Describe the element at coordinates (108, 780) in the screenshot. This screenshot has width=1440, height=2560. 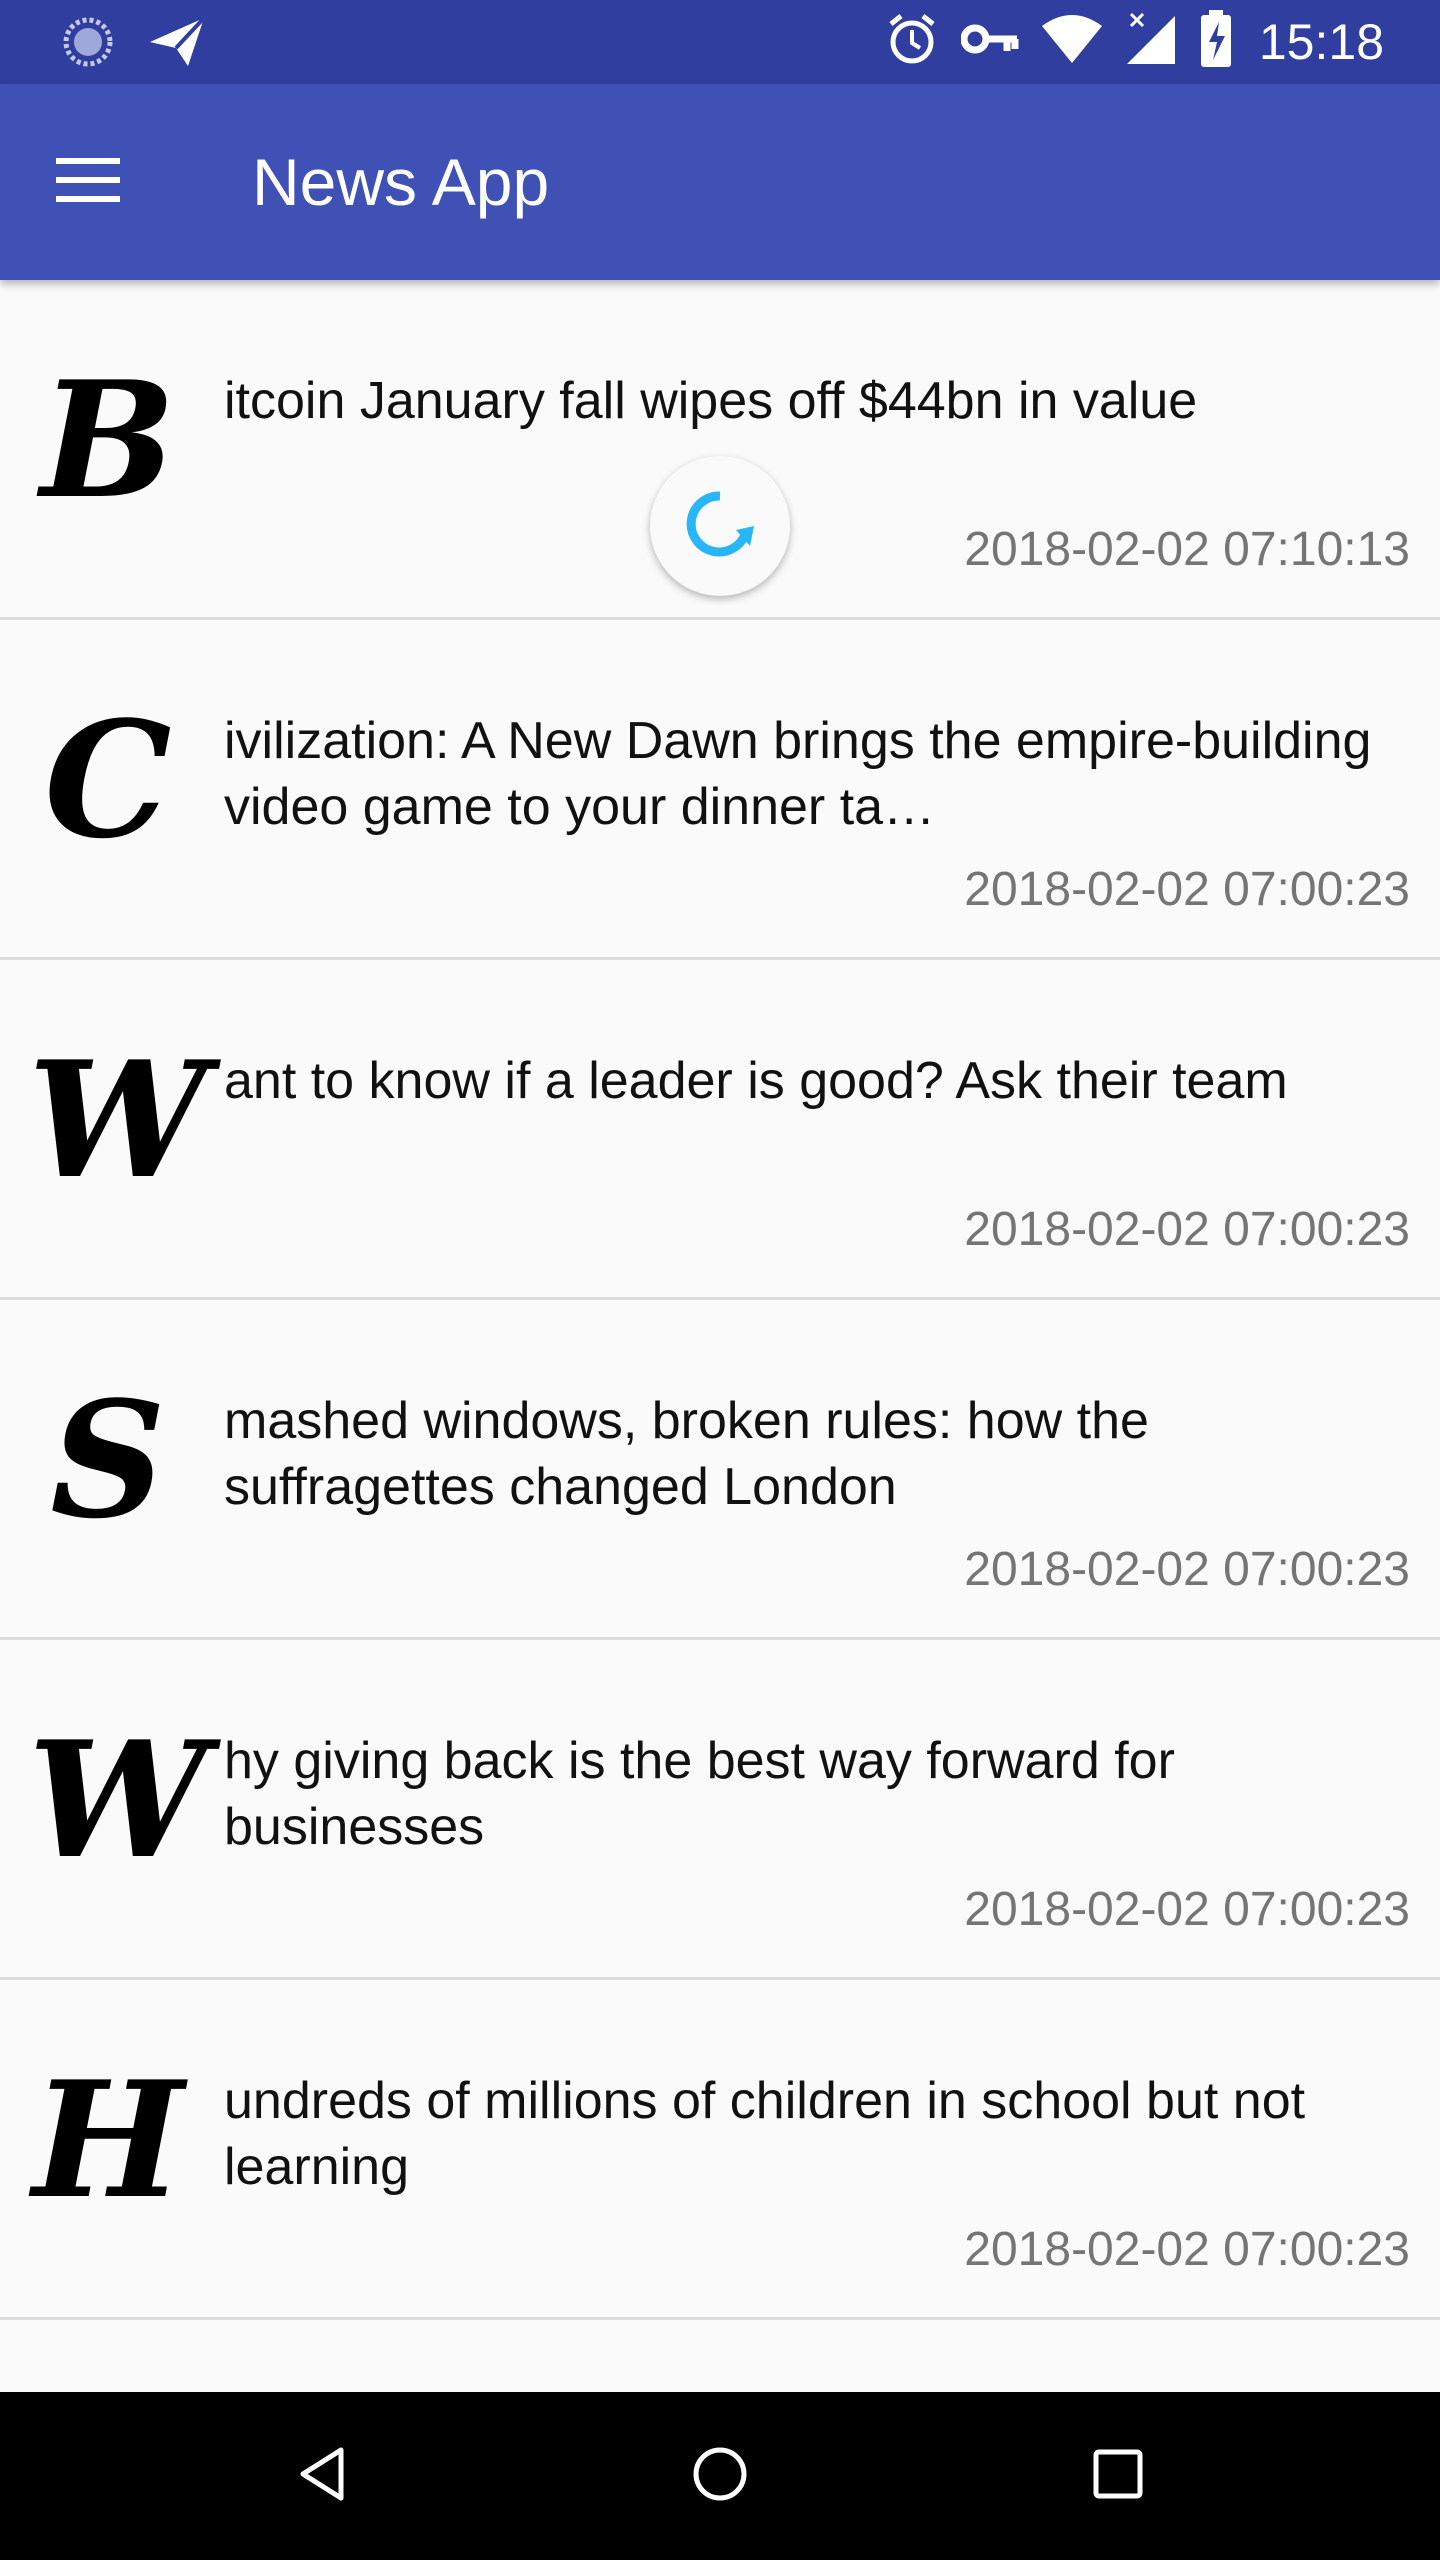
I see `news-initial-letter: C` at that location.